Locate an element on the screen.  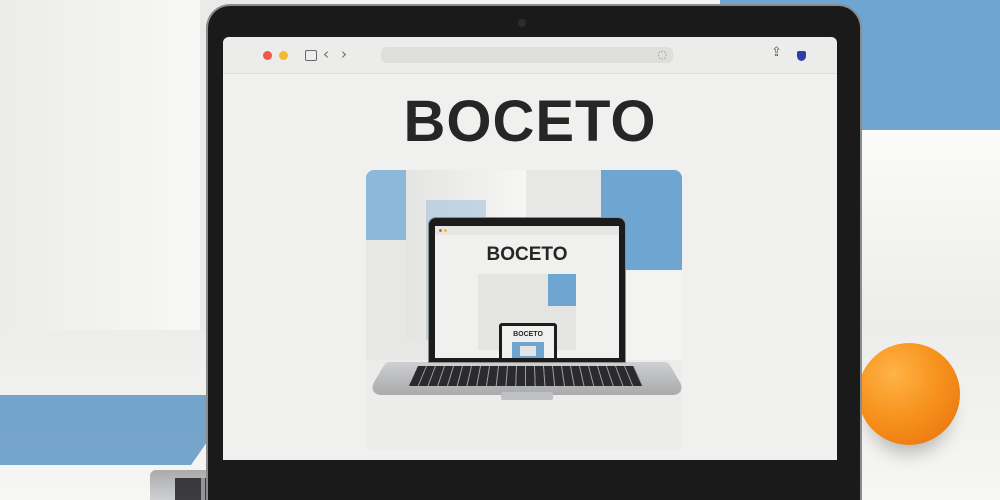
nested2-hero-image is located at coordinates (528, 350).